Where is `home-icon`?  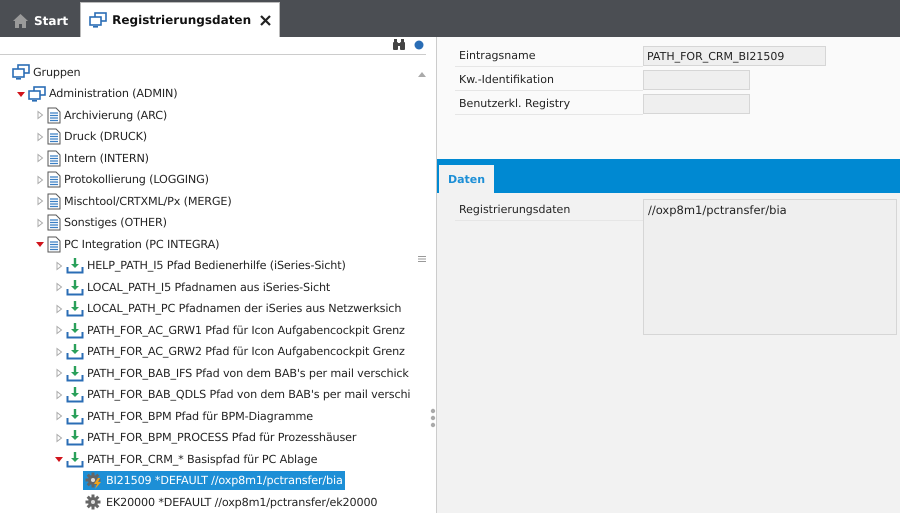
home-icon is located at coordinates (20, 21).